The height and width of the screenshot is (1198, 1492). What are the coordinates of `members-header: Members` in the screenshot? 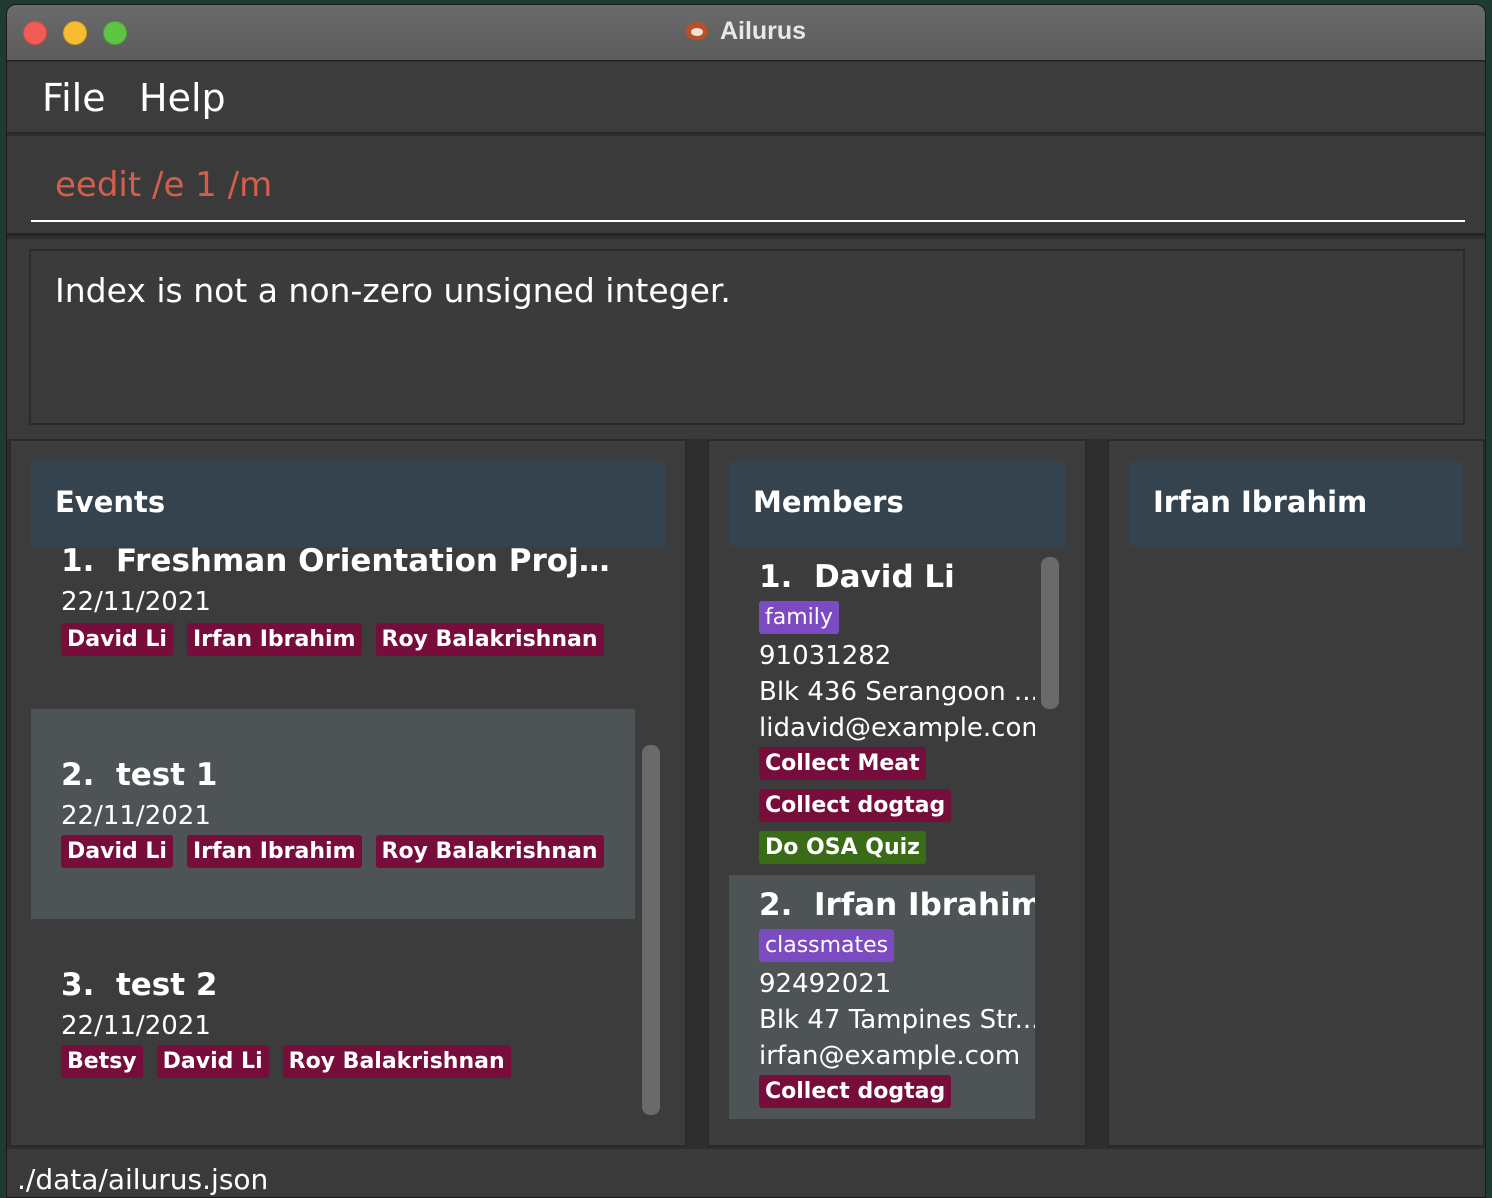 It's located at (897, 504).